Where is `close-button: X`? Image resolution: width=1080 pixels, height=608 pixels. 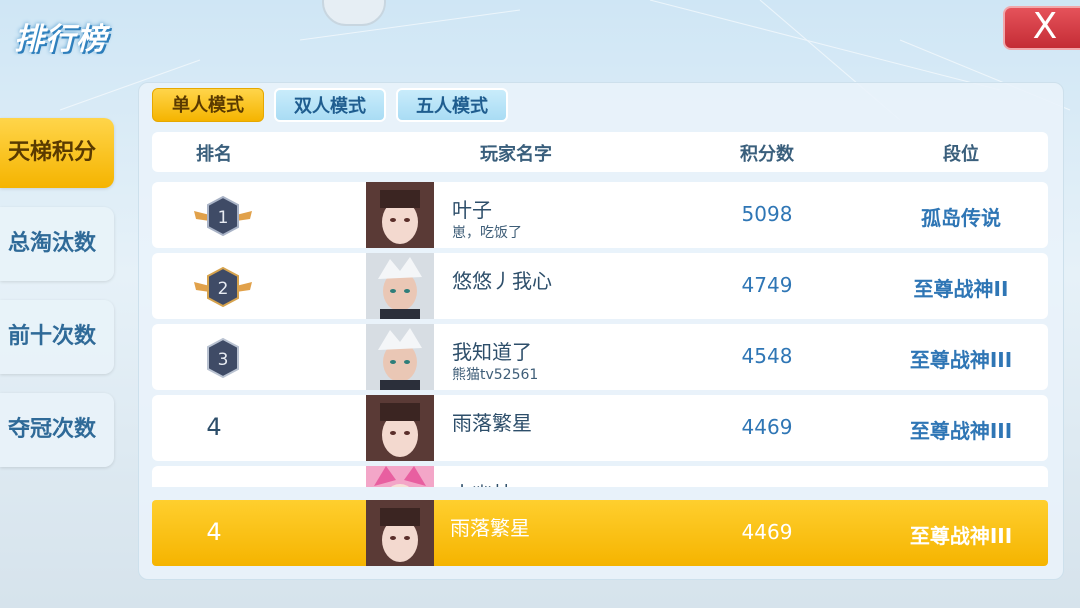 close-button: X is located at coordinates (1041, 28).